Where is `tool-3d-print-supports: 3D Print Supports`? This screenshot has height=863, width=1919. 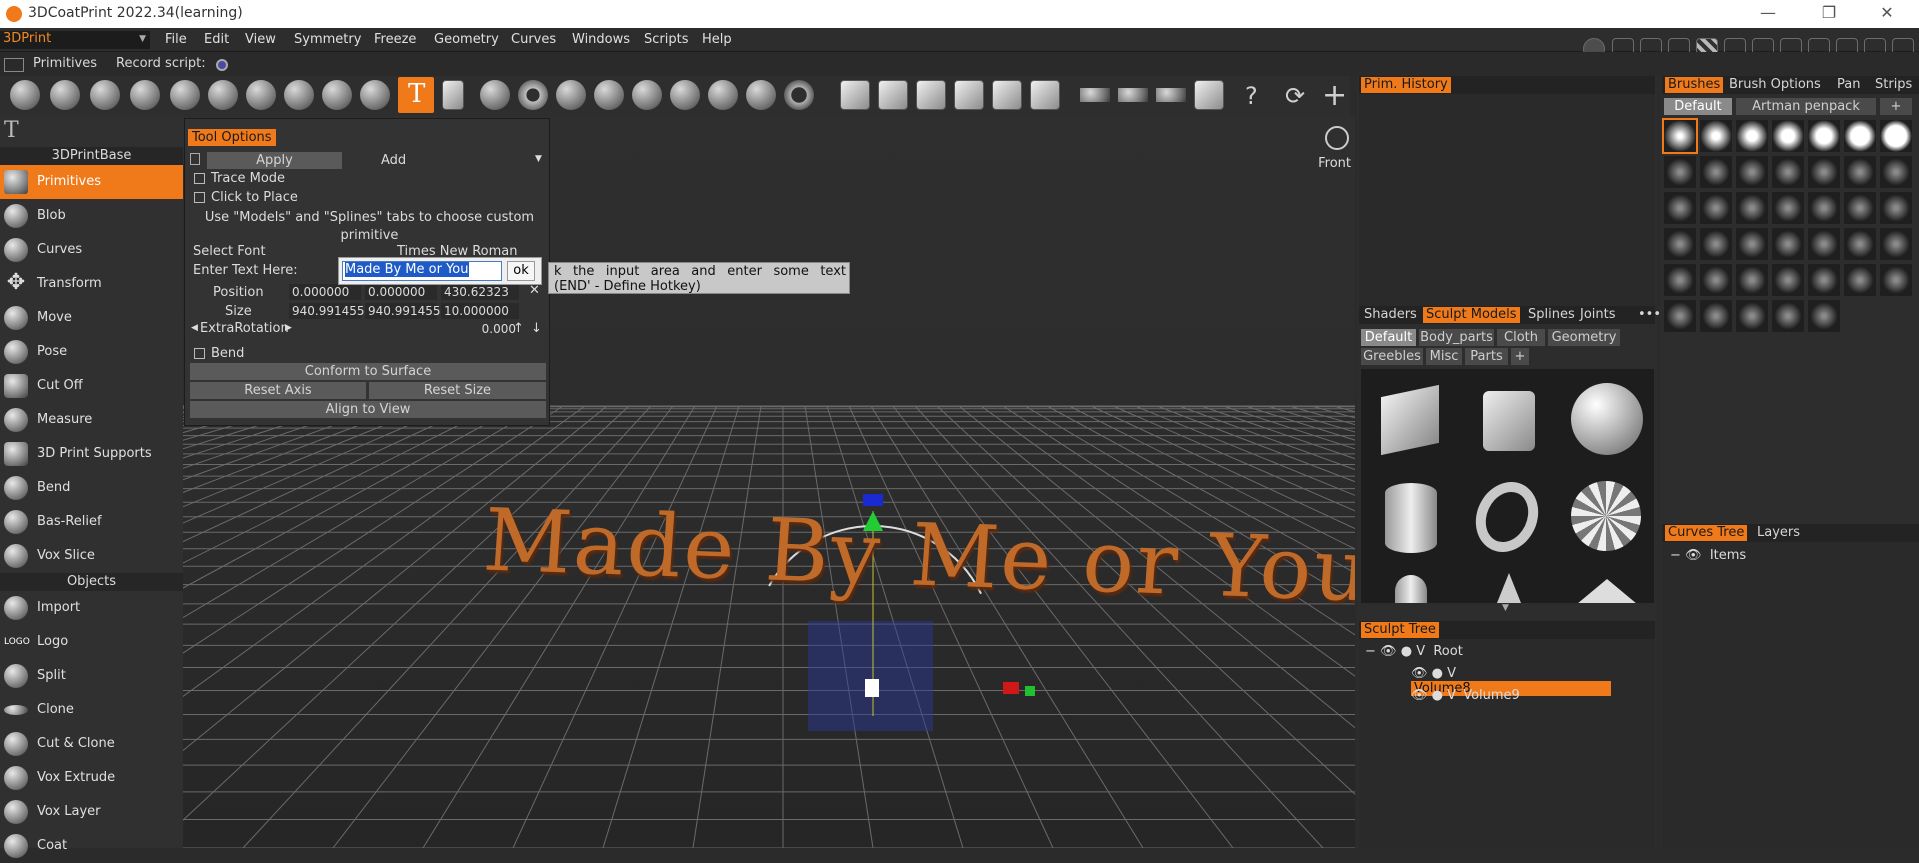 tool-3d-print-supports: 3D Print Supports is located at coordinates (91, 454).